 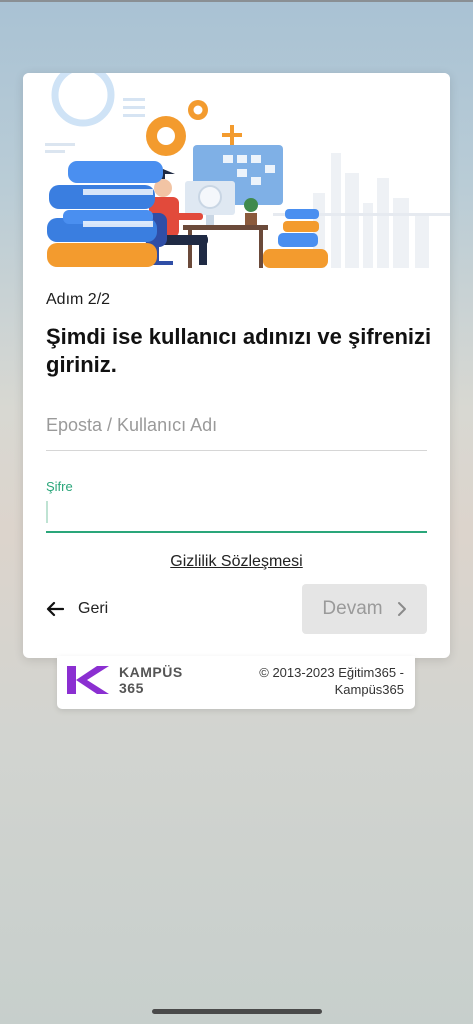 What do you see at coordinates (236, 562) in the screenshot?
I see `privacy-policy-link: Gizlilik Sözleşmesi` at bounding box center [236, 562].